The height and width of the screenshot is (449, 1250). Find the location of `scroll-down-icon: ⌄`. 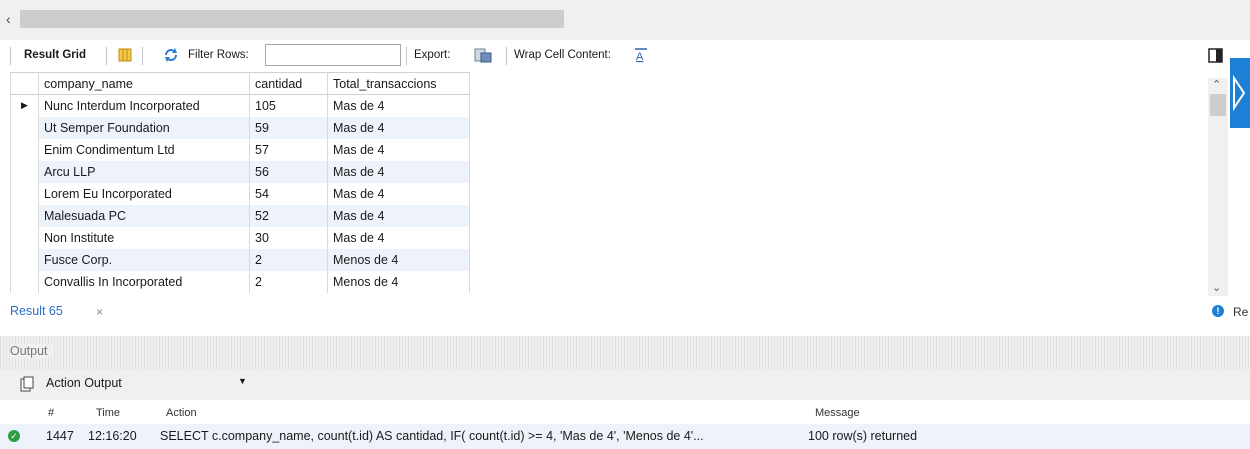

scroll-down-icon: ⌄ is located at coordinates (1216, 287).